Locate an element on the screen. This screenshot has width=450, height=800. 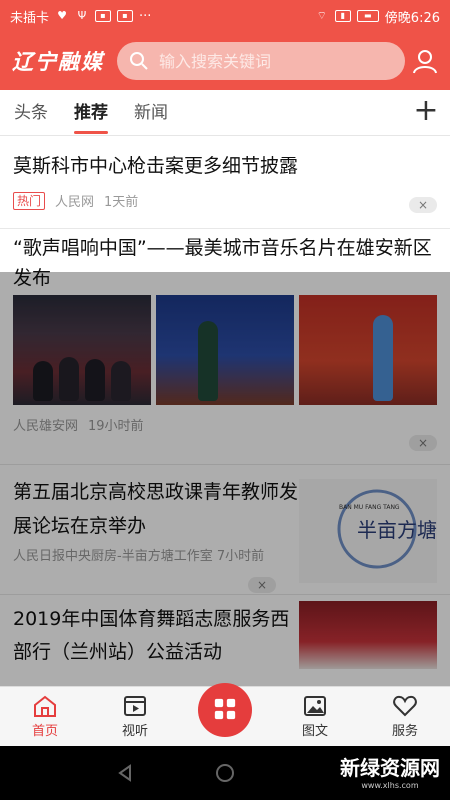
app-header: 辽宁融媒 is located at coordinates (225, 61).